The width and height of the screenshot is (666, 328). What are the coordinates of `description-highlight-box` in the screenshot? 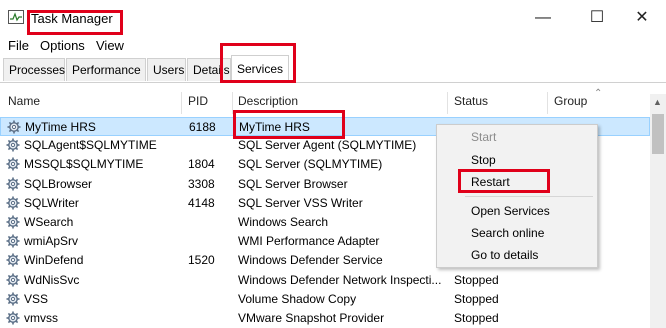 It's located at (289, 124).